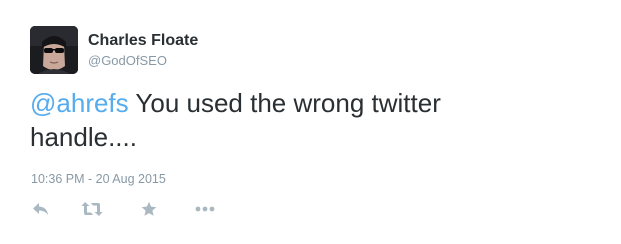  I want to click on reply-icon, so click(40, 209).